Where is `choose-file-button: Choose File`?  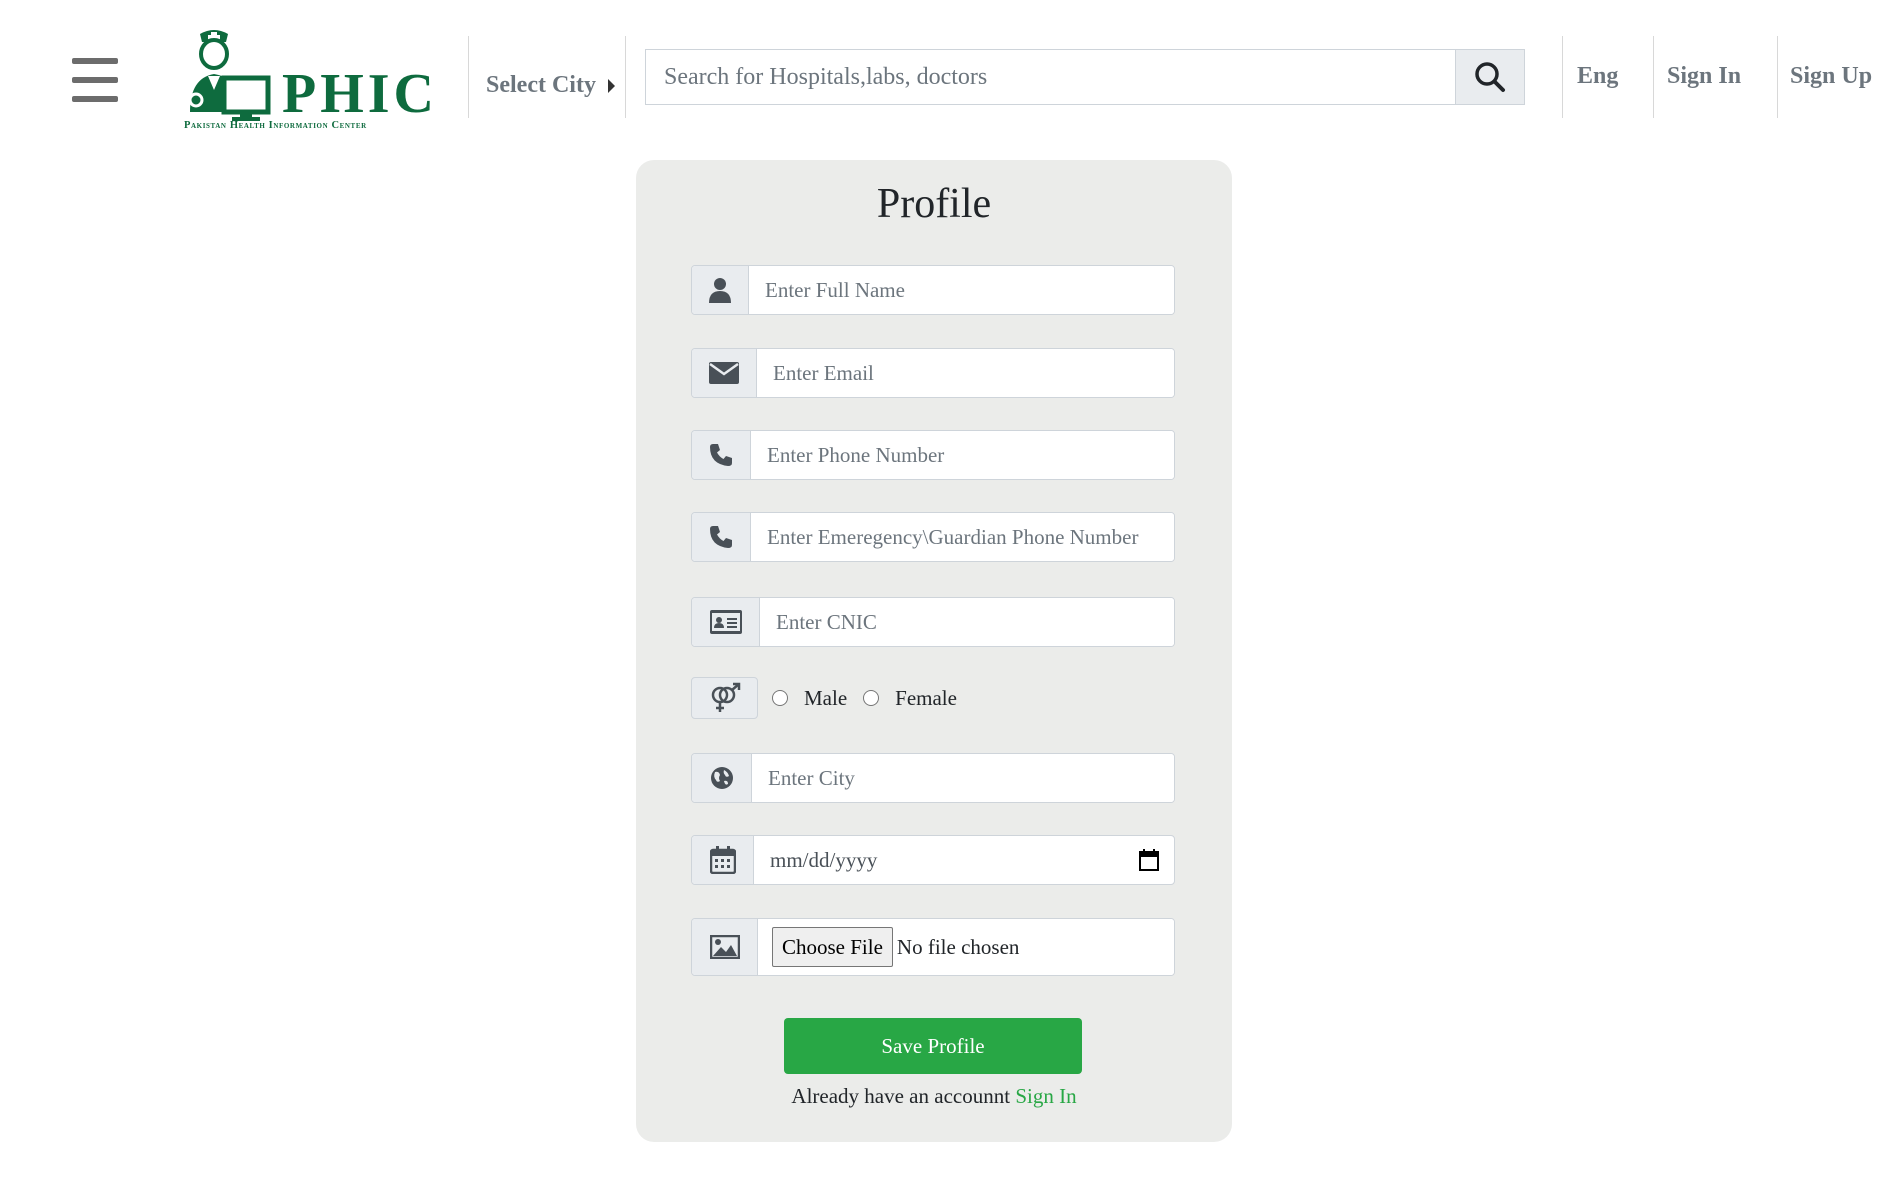
choose-file-button: Choose File is located at coordinates (832, 947).